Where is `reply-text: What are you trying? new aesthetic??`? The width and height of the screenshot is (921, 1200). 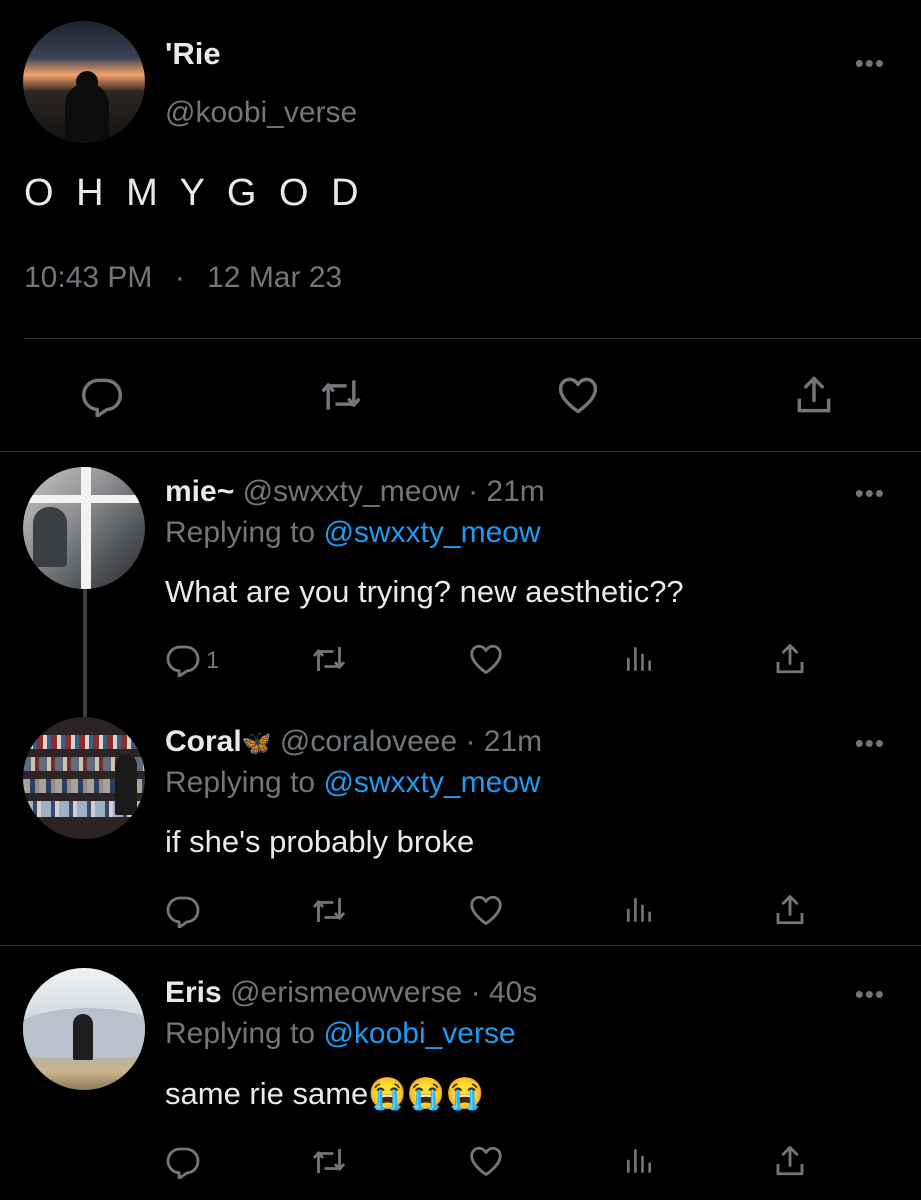 reply-text: What are you trying? new aesthetic?? is located at coordinates (424, 591).